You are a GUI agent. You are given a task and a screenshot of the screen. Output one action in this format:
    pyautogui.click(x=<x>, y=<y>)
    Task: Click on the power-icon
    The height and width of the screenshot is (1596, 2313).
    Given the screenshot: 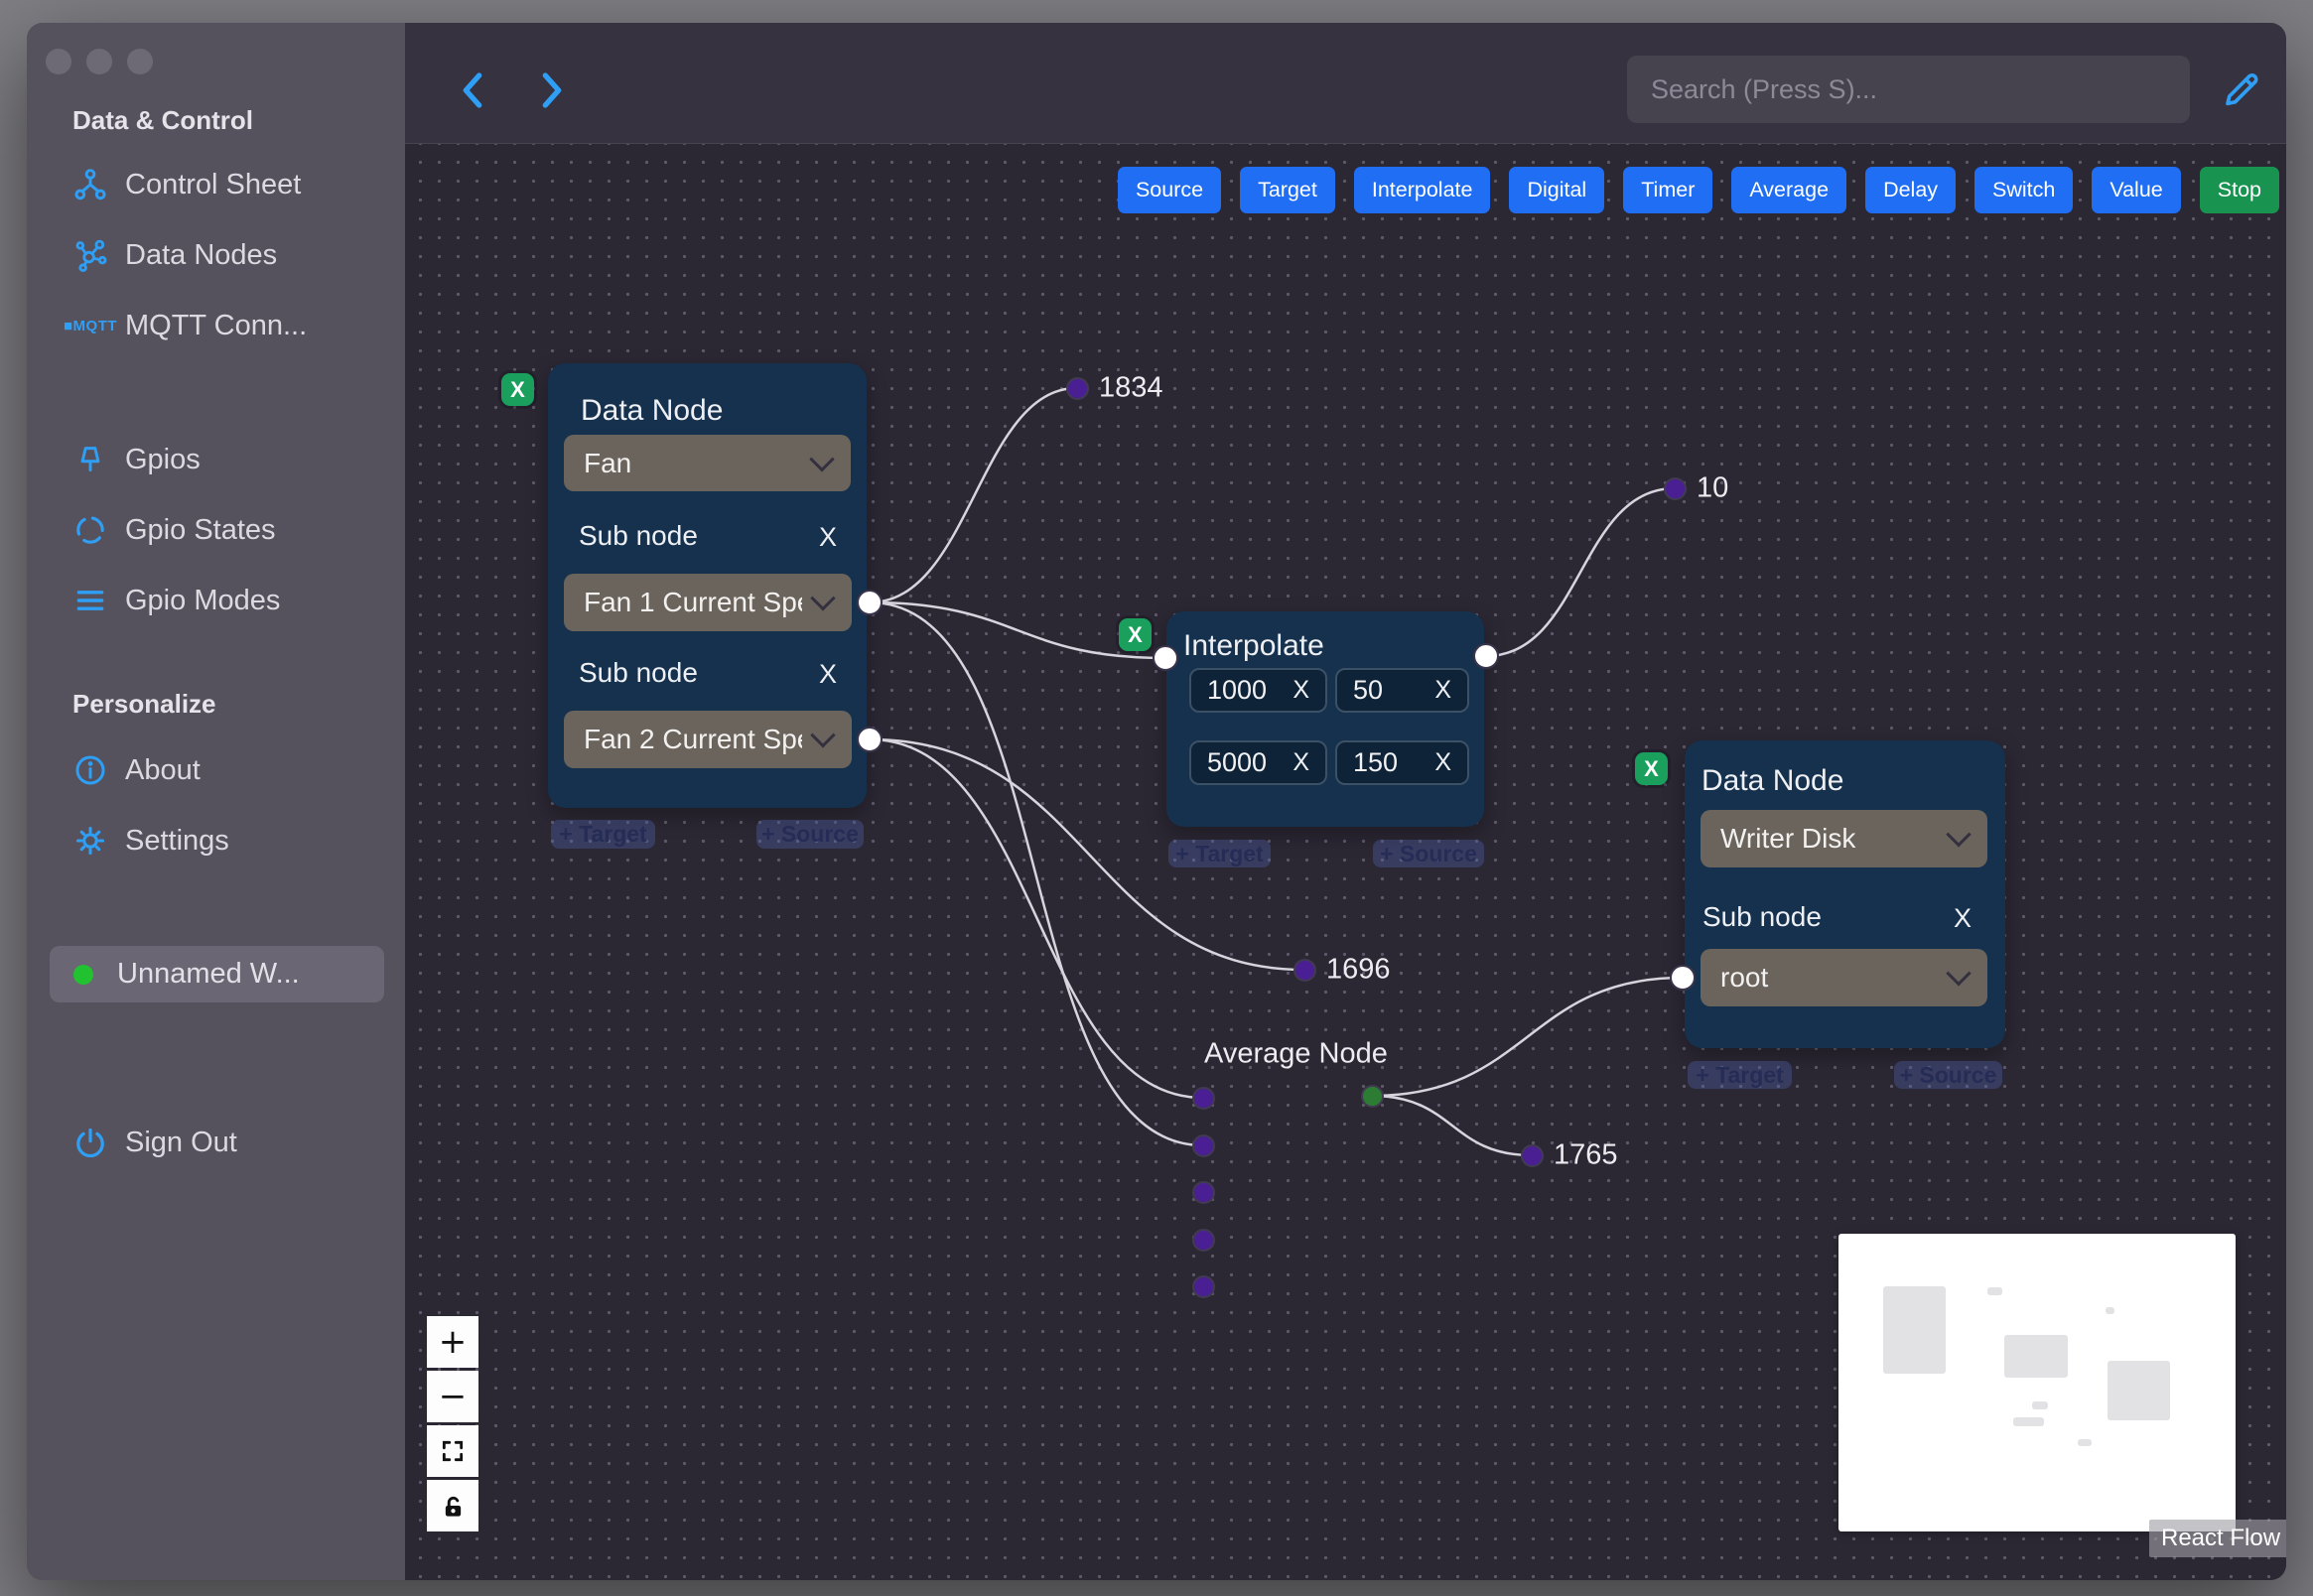 What is the action you would take?
    pyautogui.click(x=90, y=1142)
    